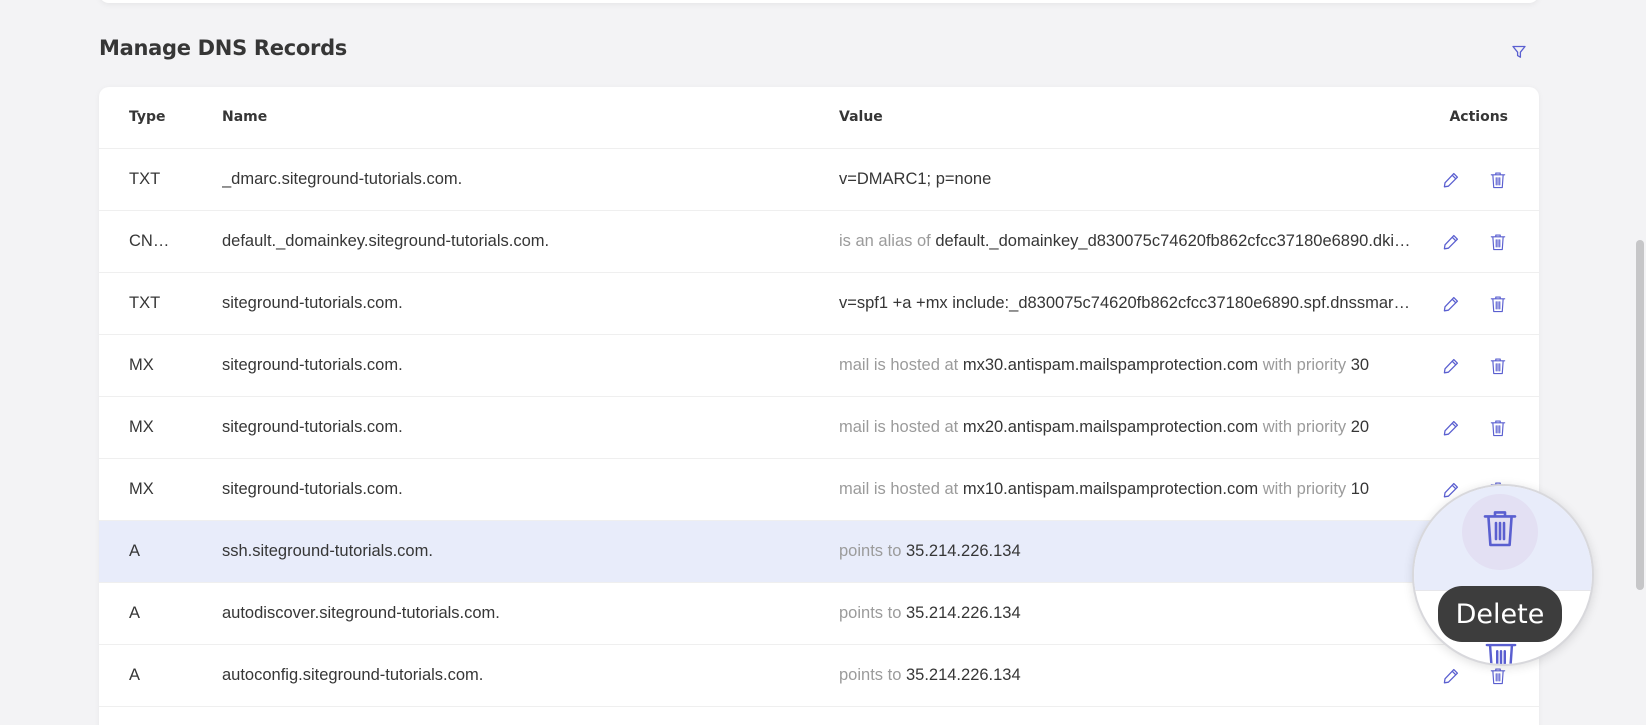 The width and height of the screenshot is (1646, 725). I want to click on value-prefix: is an alias of, so click(885, 241).